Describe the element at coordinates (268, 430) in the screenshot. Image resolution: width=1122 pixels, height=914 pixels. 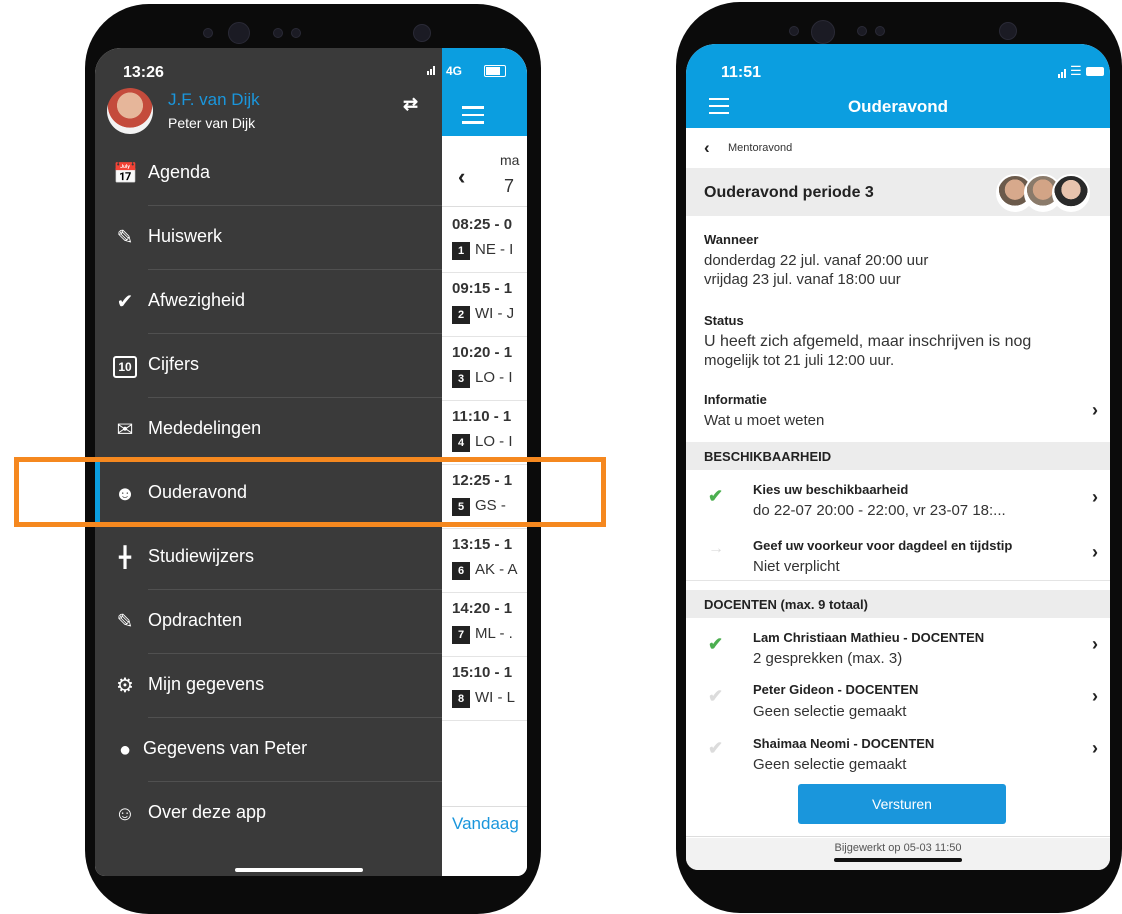
I see `menu-item-mededelingen: ✉ Mededelingen` at that location.